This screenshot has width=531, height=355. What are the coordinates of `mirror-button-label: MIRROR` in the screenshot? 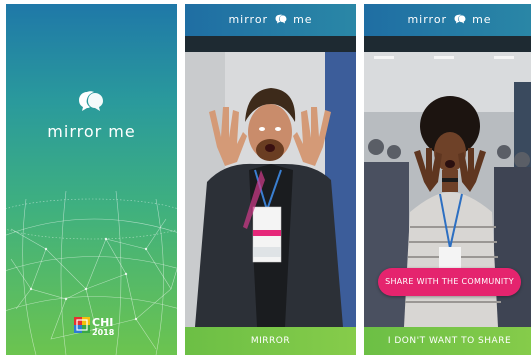 It's located at (270, 341).